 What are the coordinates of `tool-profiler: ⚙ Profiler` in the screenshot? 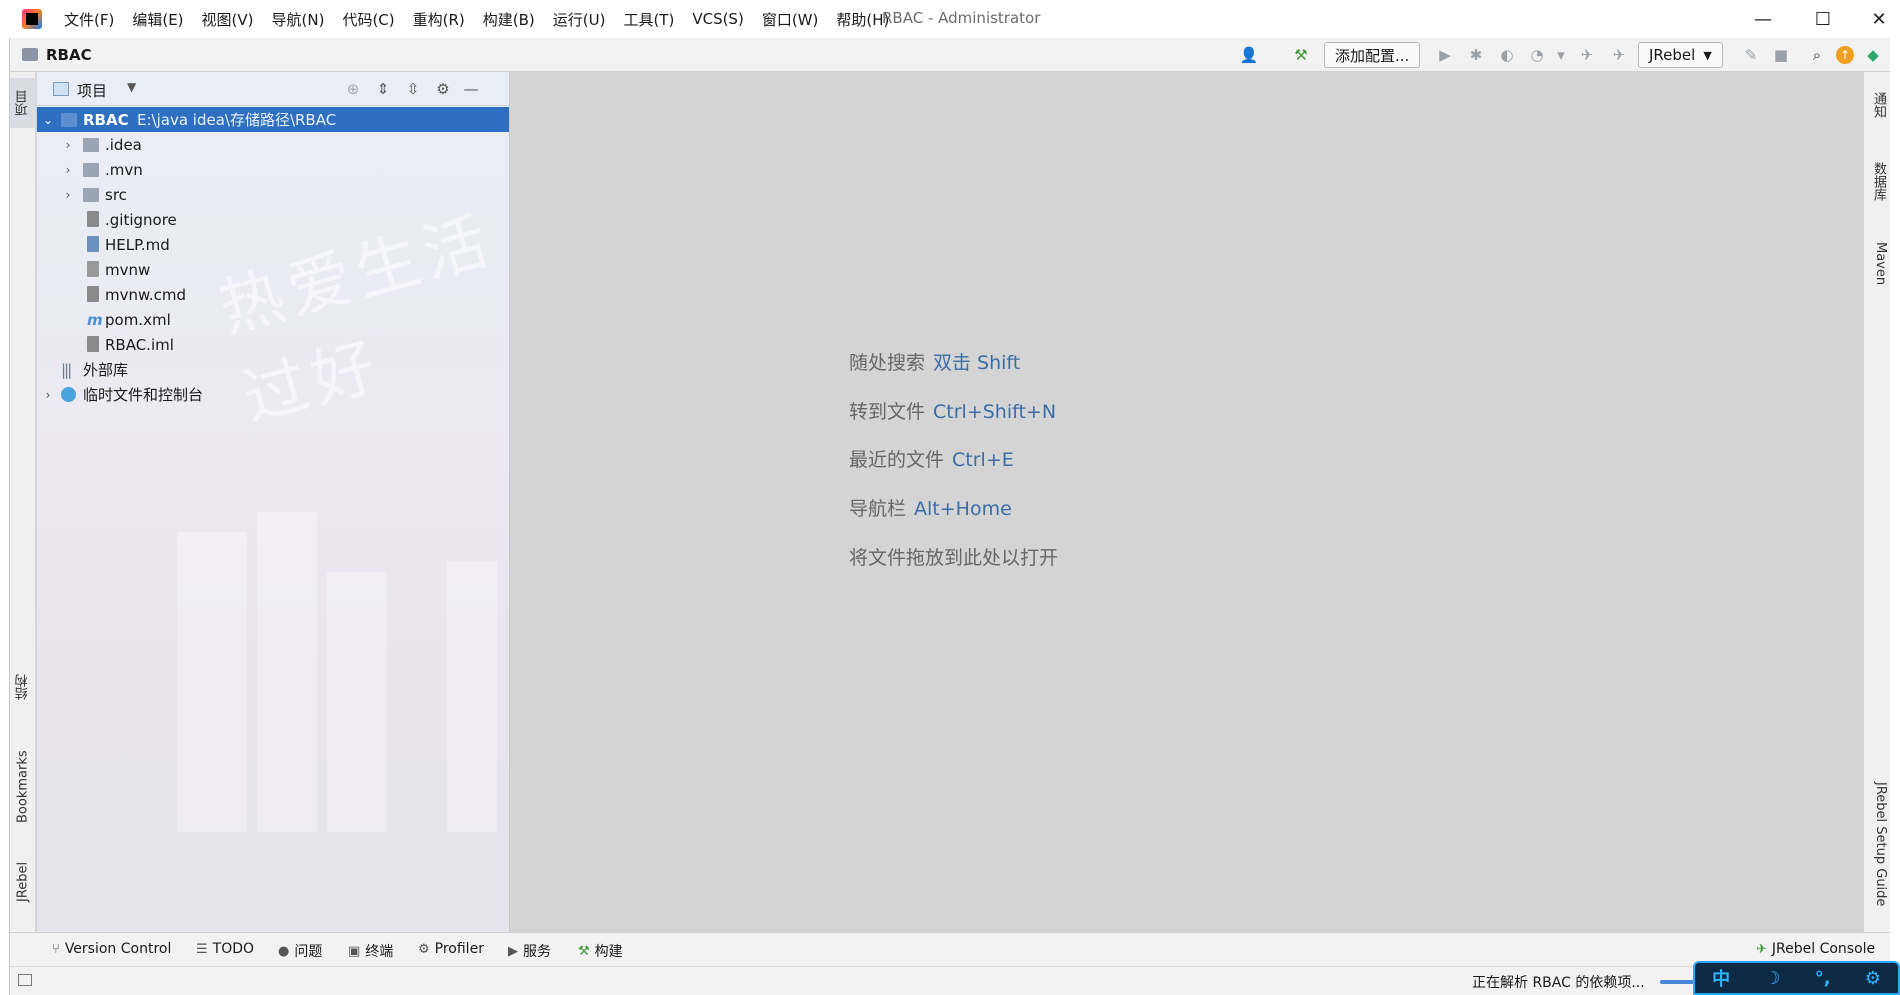 It's located at (451, 949).